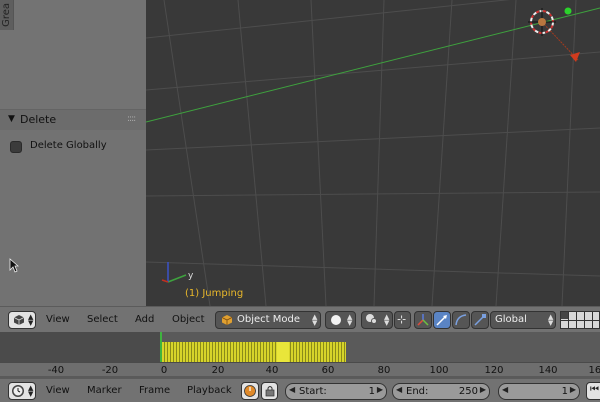  What do you see at coordinates (58, 390) in the screenshot?
I see `timeline-menu-view: View` at bounding box center [58, 390].